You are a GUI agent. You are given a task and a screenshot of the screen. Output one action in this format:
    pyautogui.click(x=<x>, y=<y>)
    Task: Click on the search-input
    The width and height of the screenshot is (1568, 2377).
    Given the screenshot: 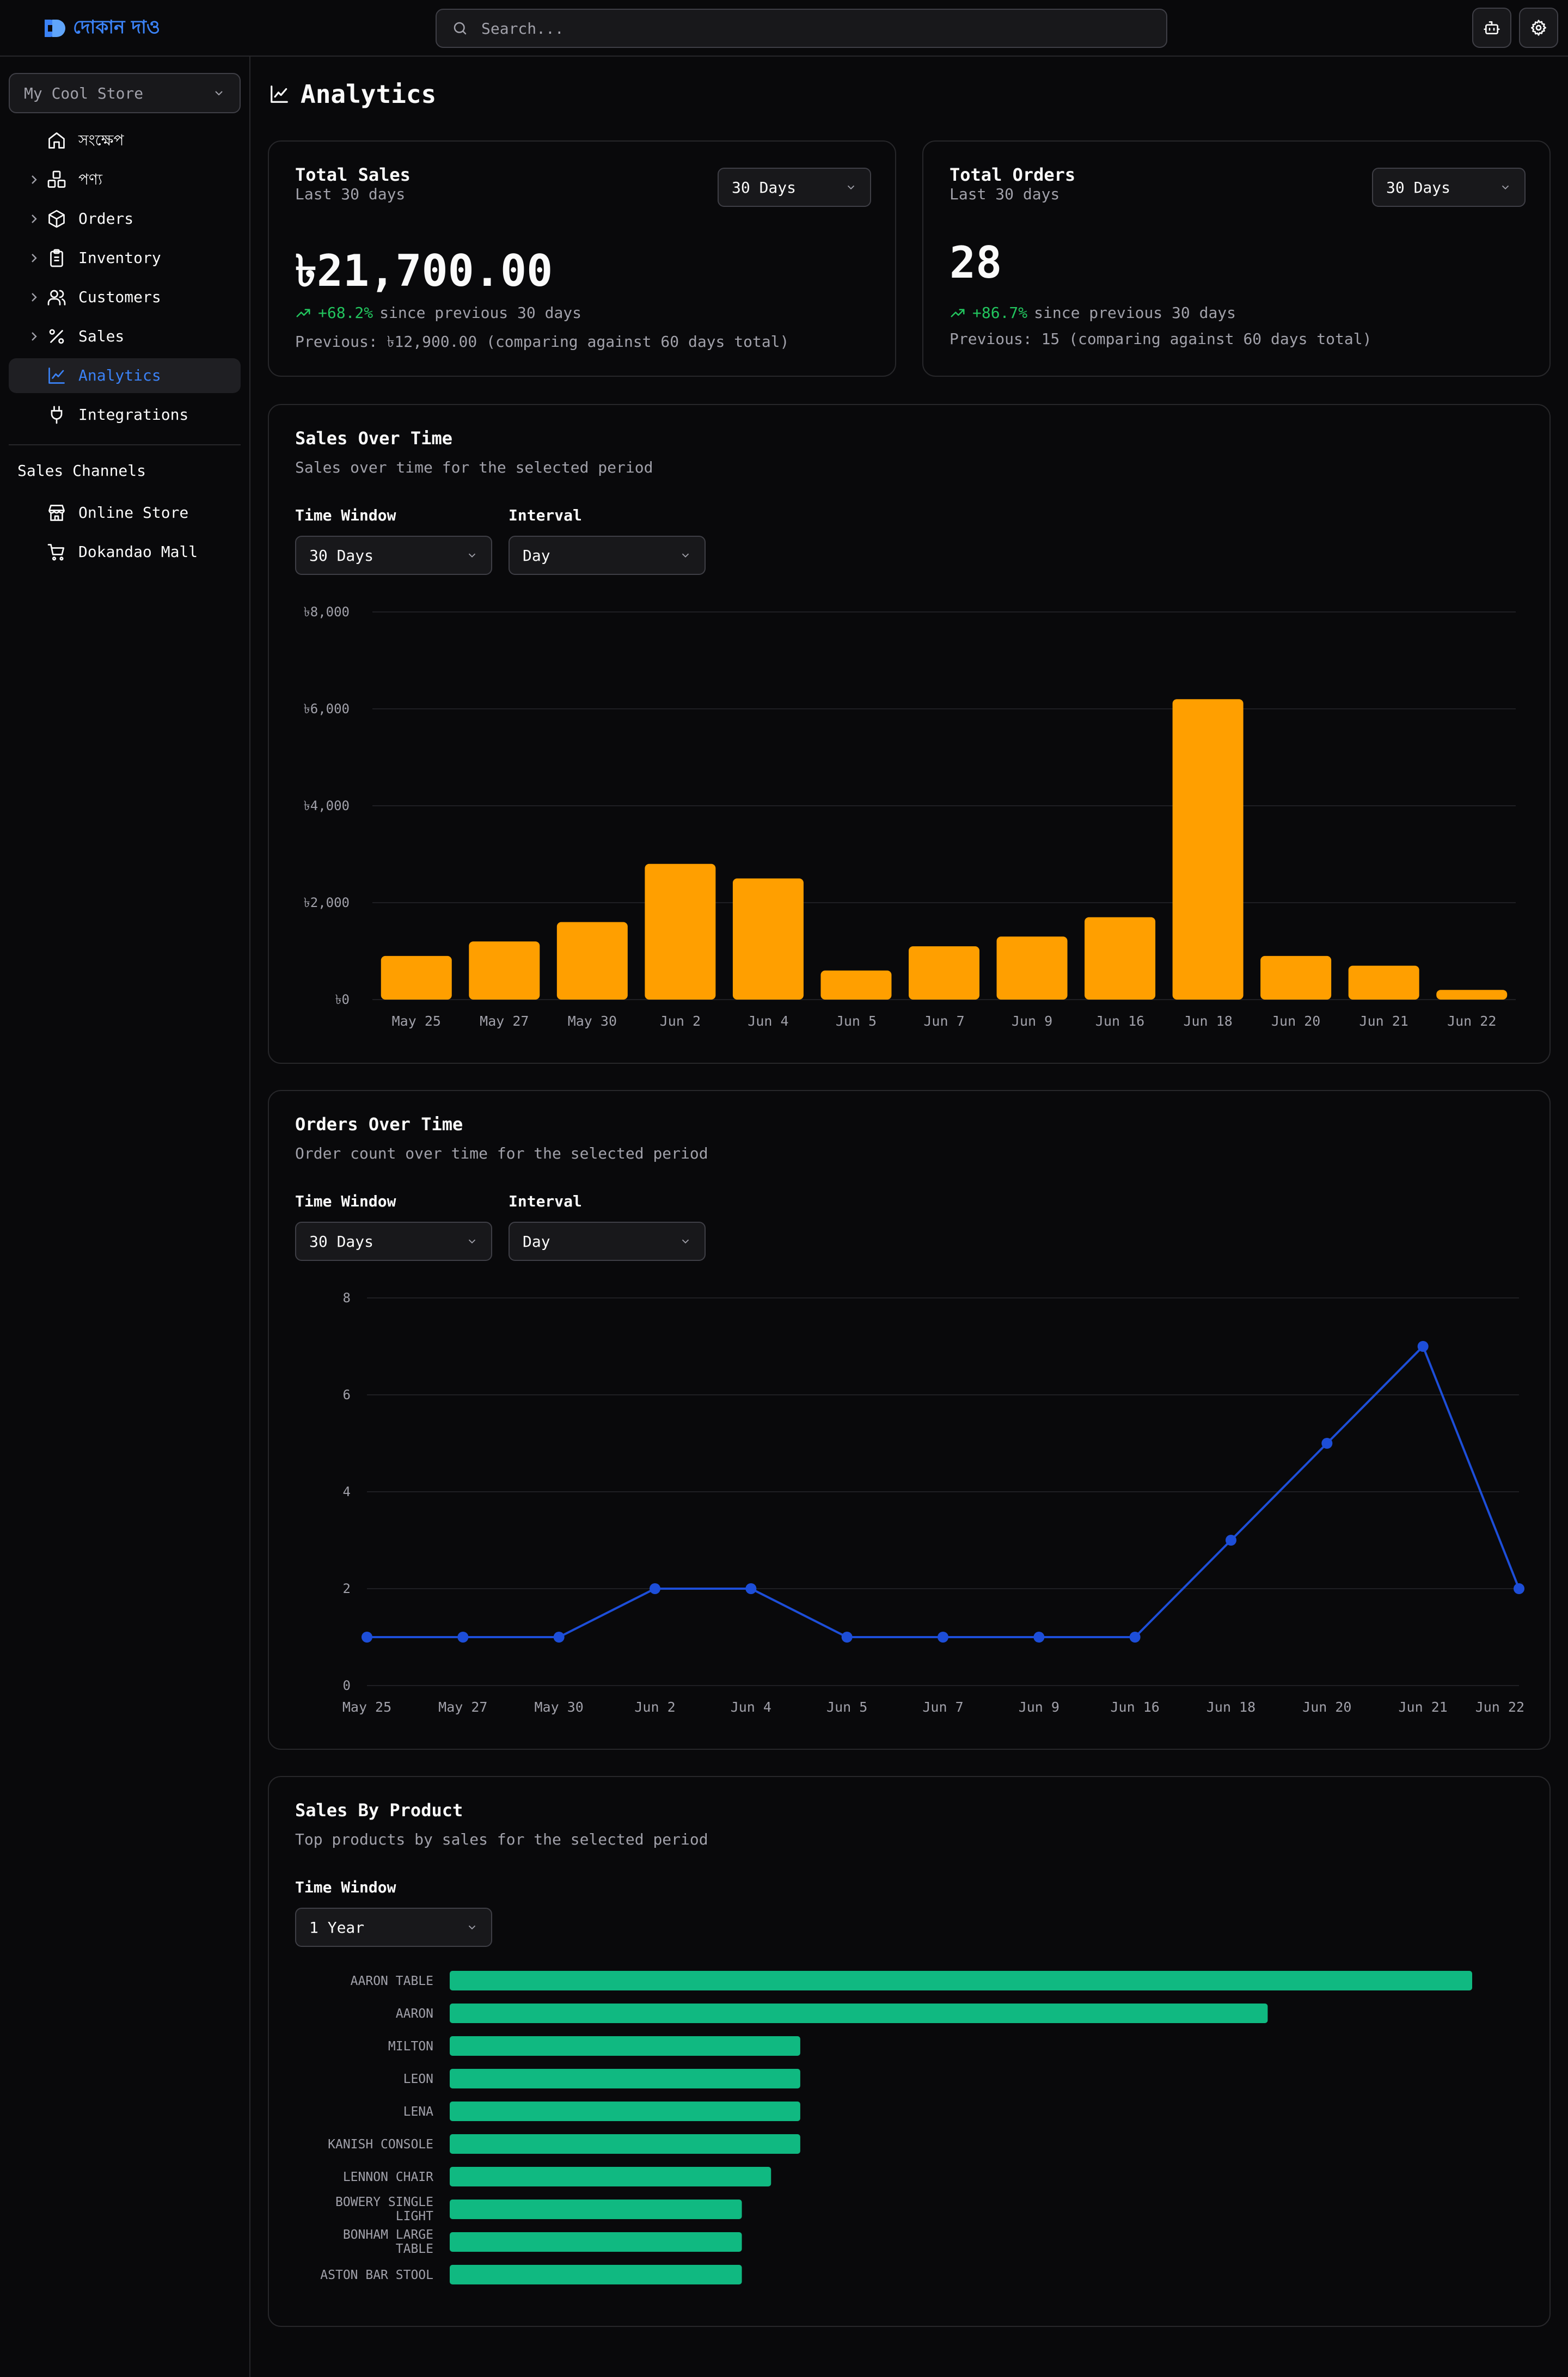 What is the action you would take?
    pyautogui.click(x=808, y=29)
    